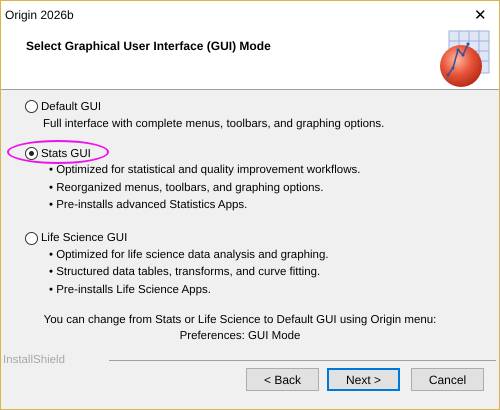  Describe the element at coordinates (39, 15) in the screenshot. I see `window-title: Origin 2026b` at that location.